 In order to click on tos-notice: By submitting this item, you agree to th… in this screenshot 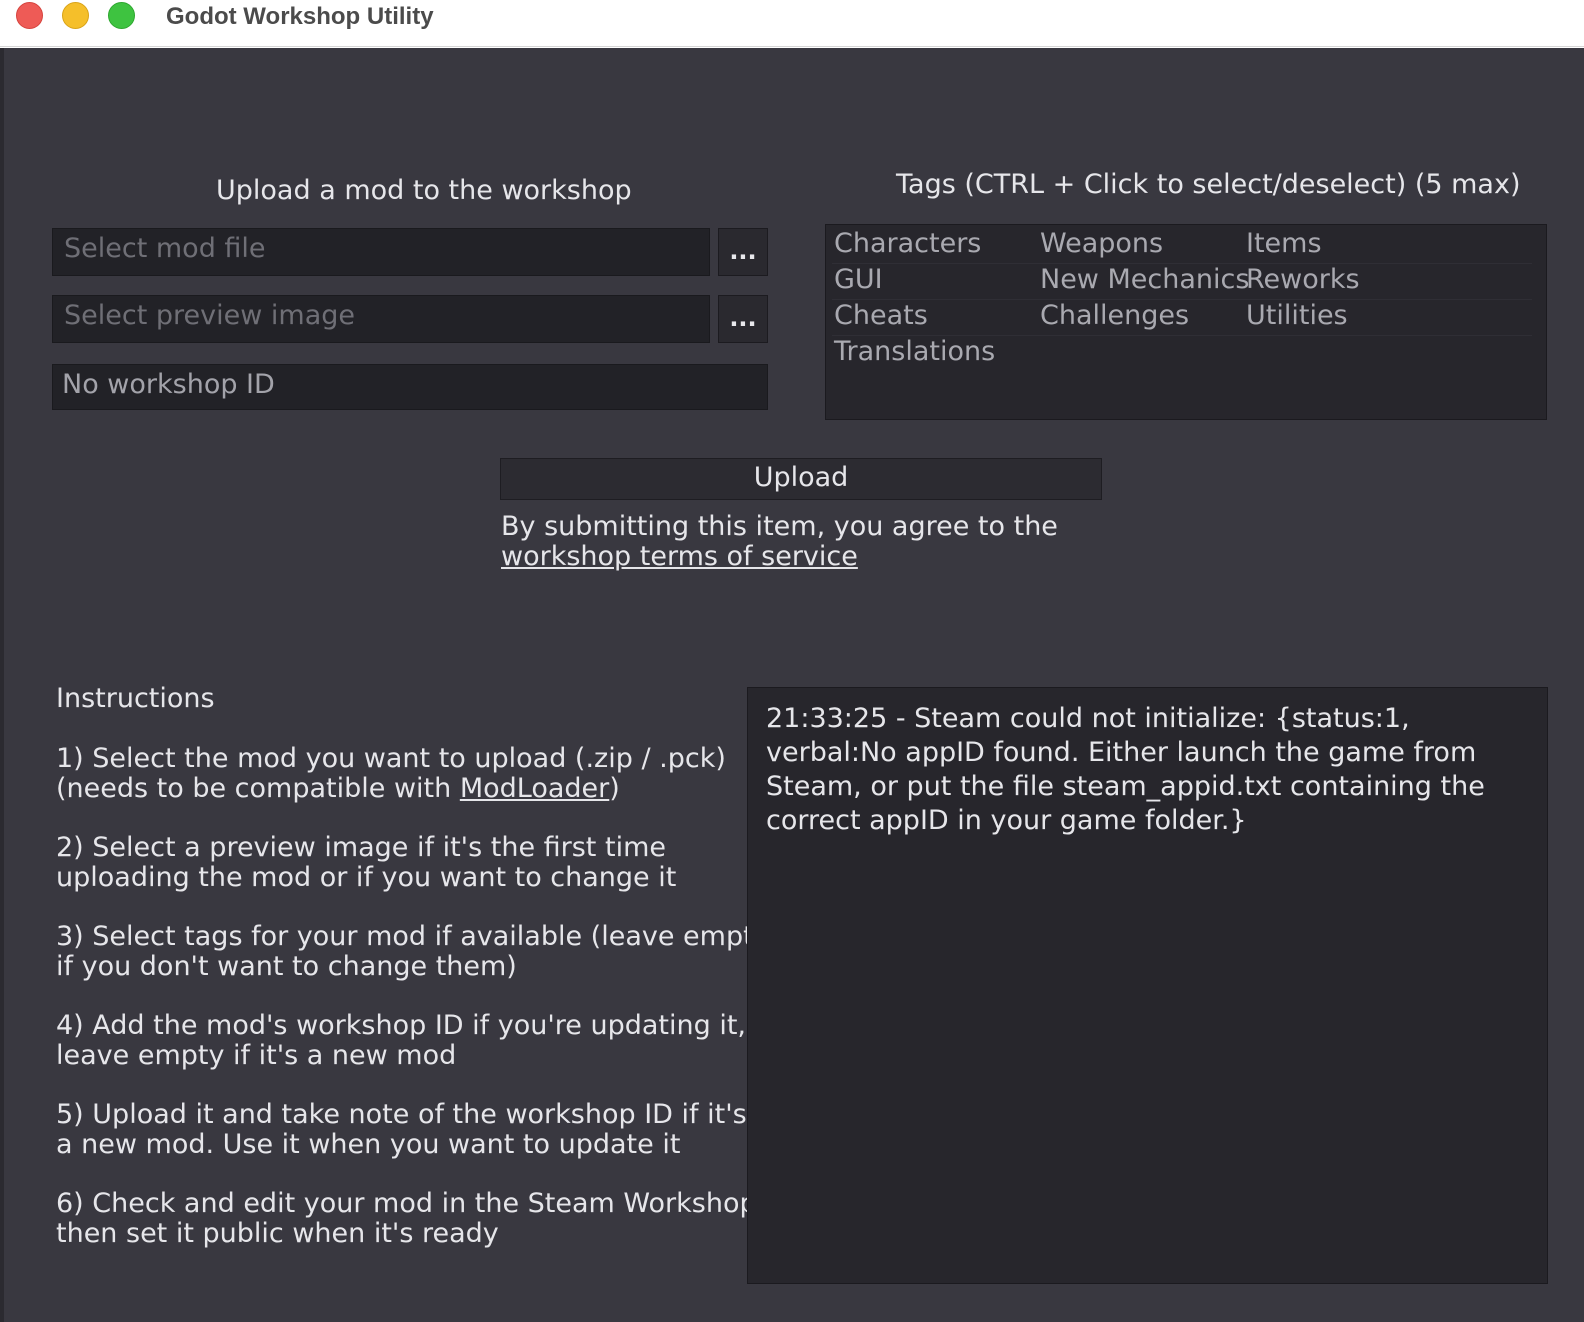, I will do `click(779, 542)`.